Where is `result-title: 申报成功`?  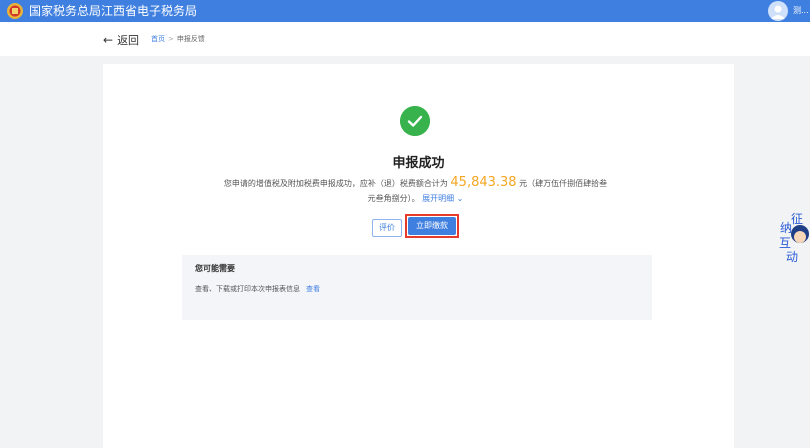
result-title: 申报成功 is located at coordinates (418, 163).